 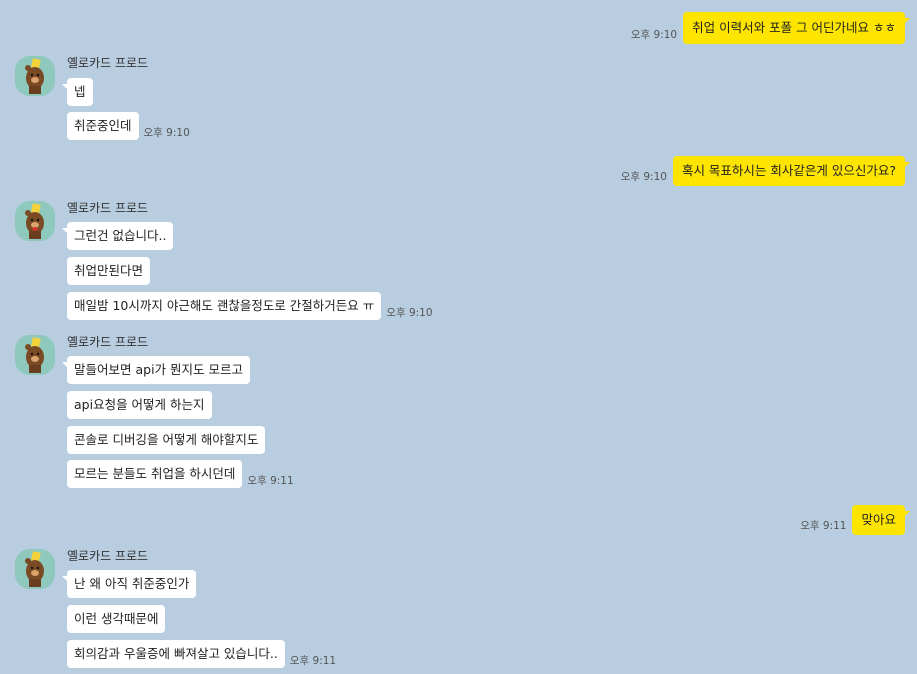 I want to click on received-message-row: api요청을 어떻게 하는지, so click(x=139, y=405).